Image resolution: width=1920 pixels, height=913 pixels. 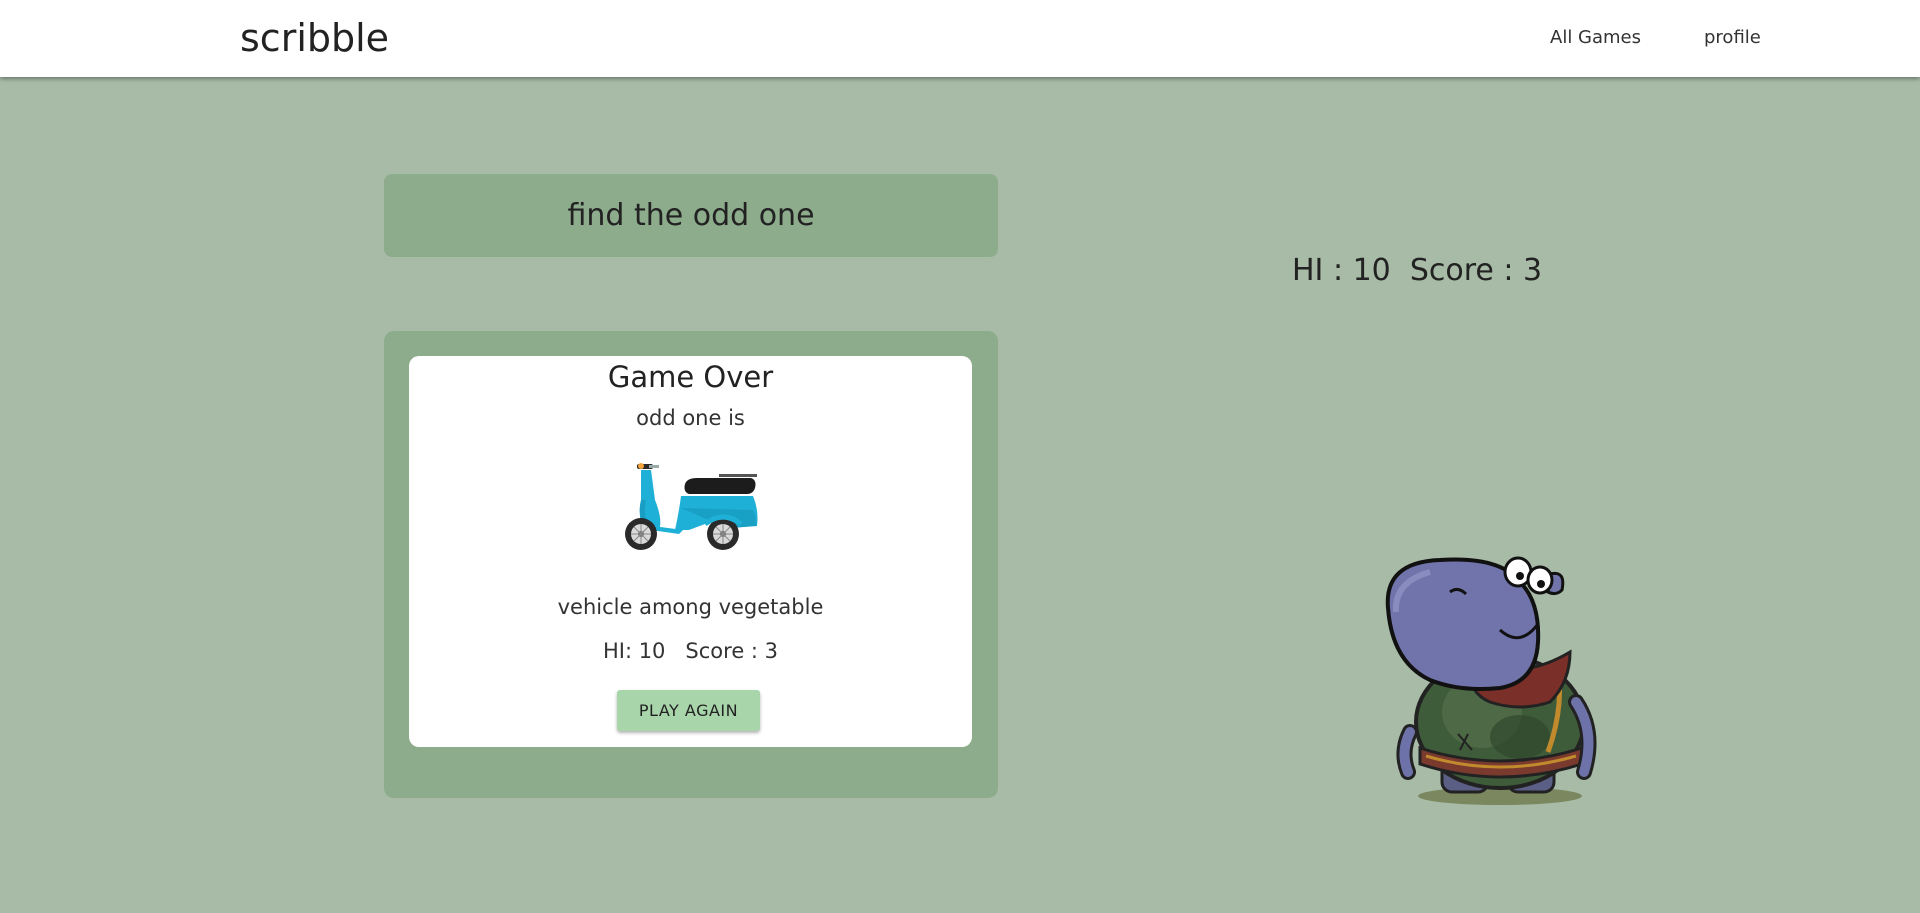 I want to click on nav-profile: profile, so click(x=1732, y=37).